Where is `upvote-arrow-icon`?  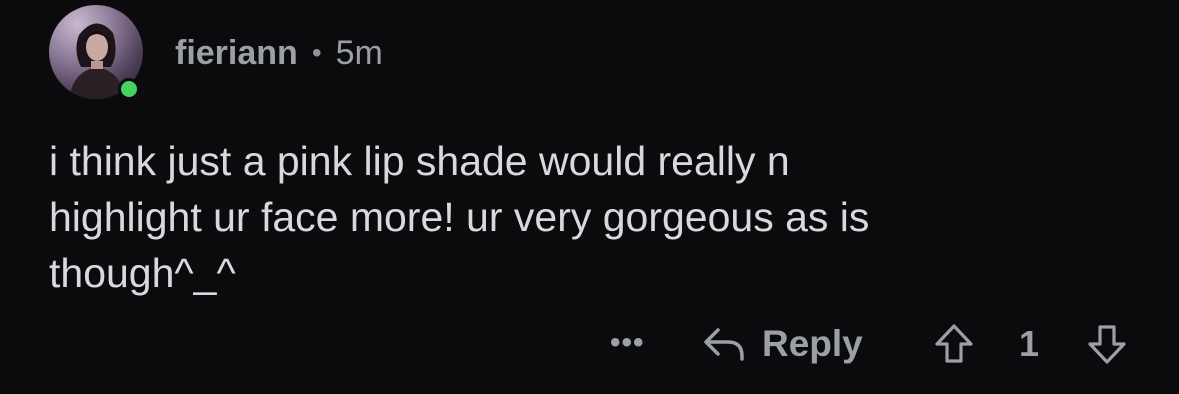 upvote-arrow-icon is located at coordinates (954, 343).